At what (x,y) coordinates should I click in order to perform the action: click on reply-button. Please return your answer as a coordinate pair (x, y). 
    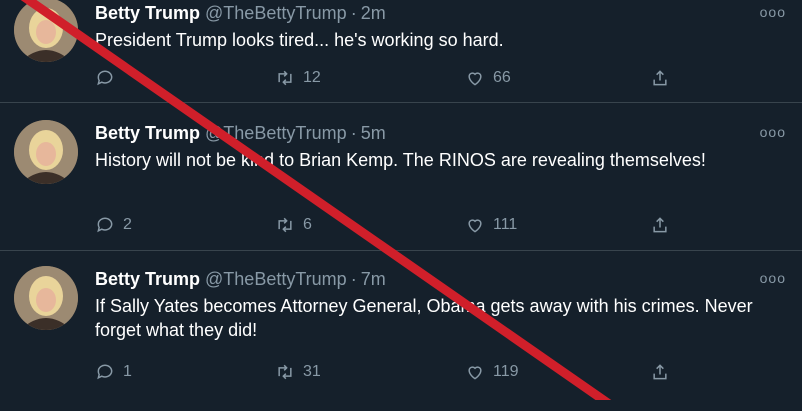
    Looking at the image, I should click on (109, 78).